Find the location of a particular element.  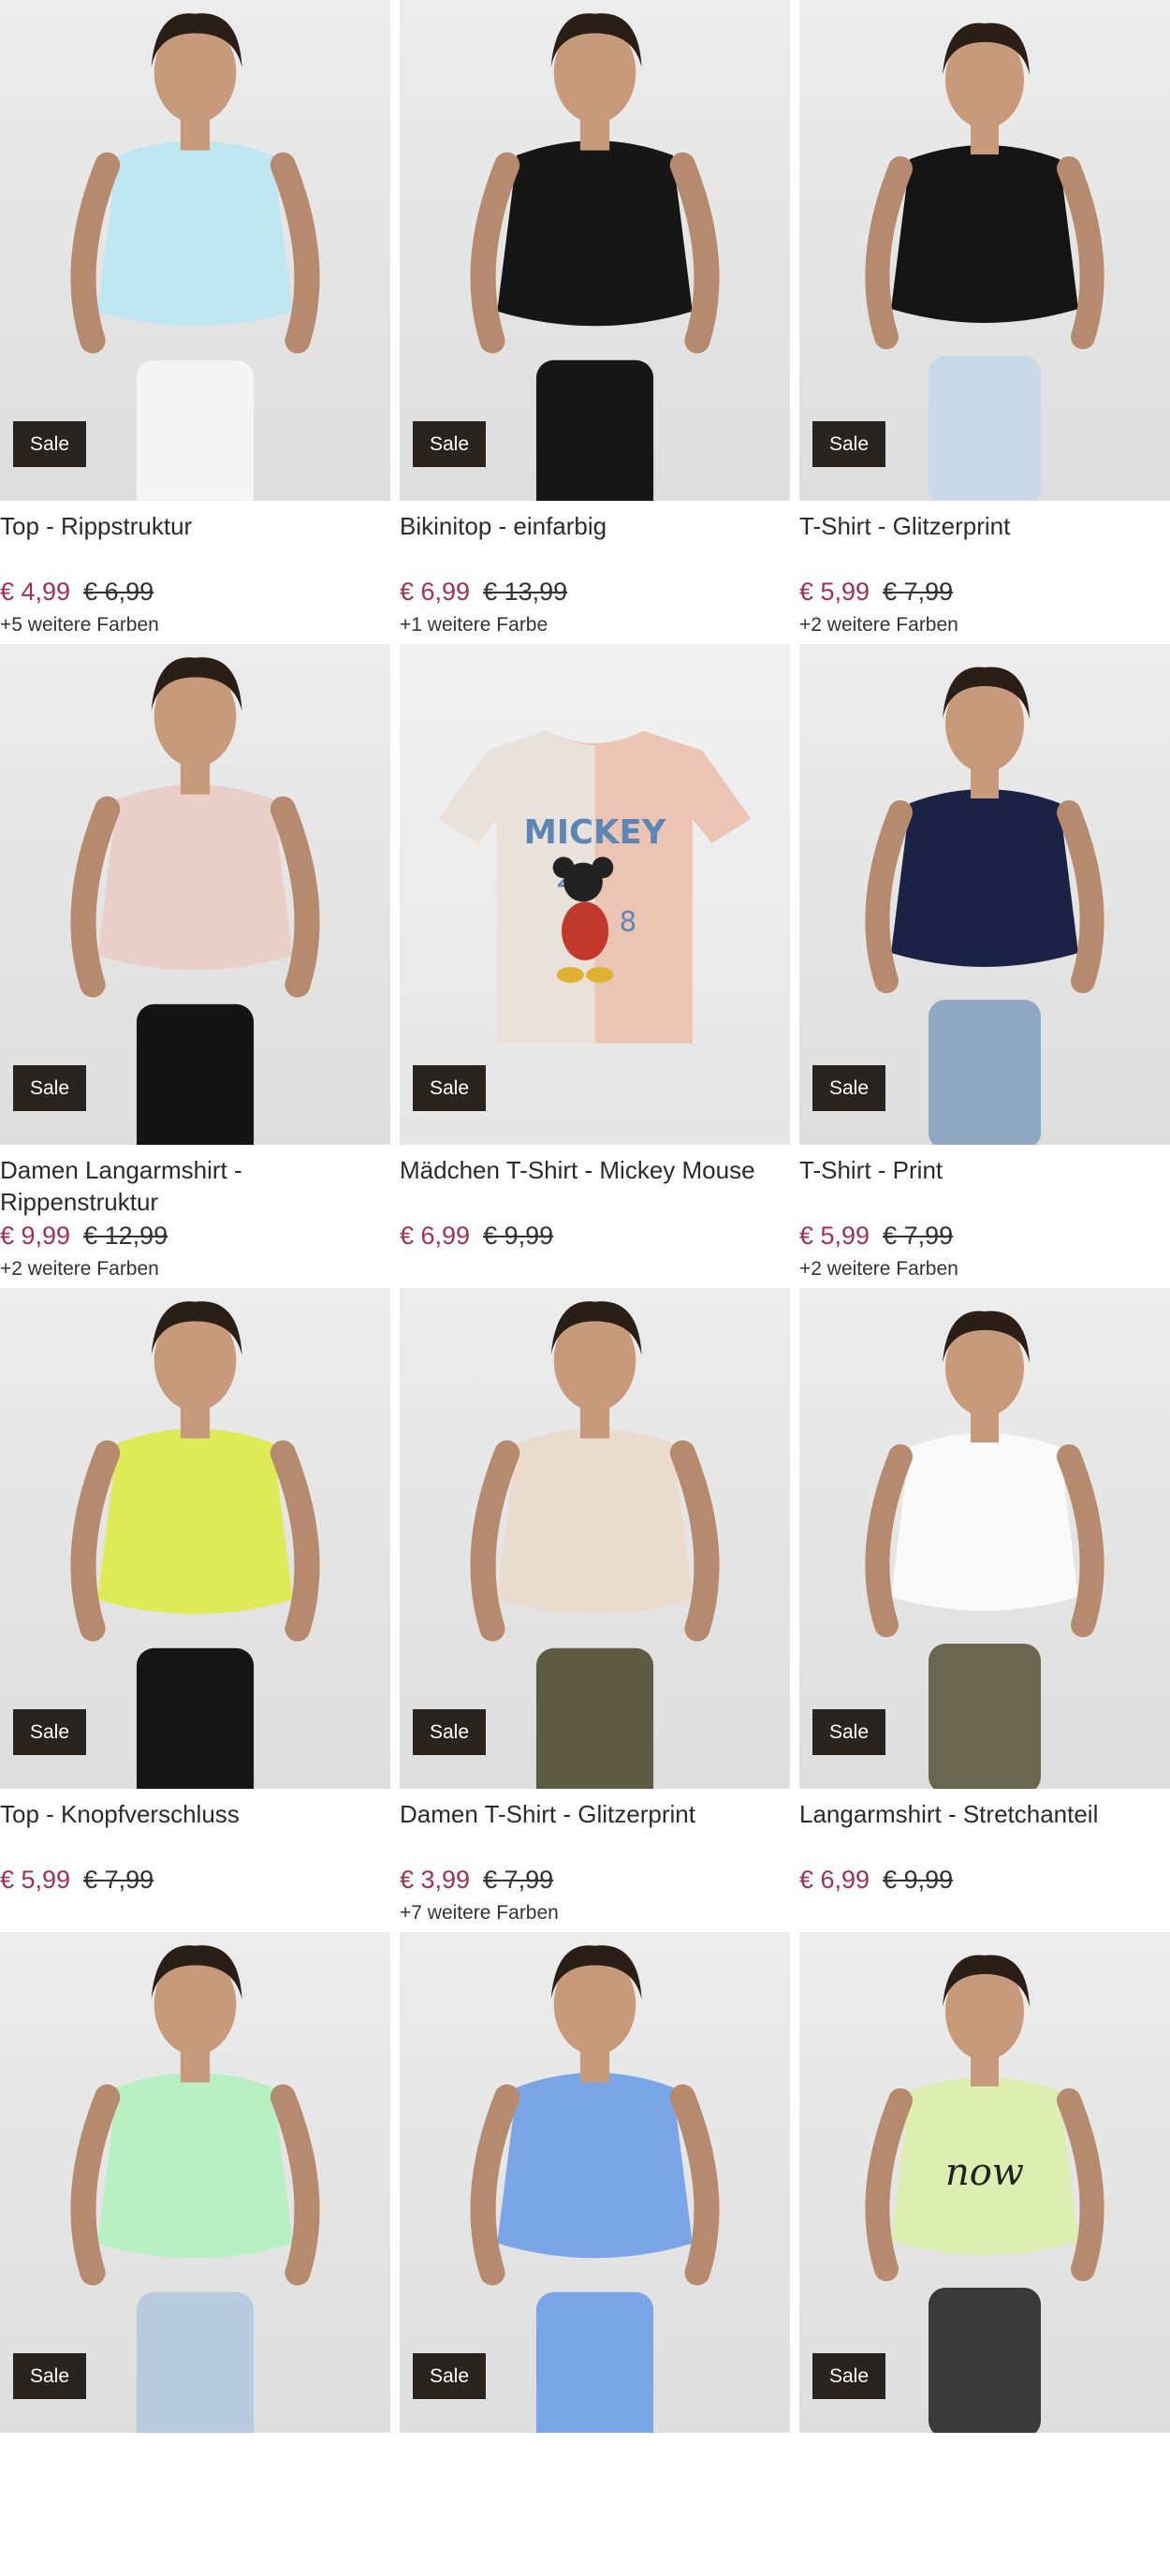

product-title: Top - Rippstruktur is located at coordinates (195, 542).